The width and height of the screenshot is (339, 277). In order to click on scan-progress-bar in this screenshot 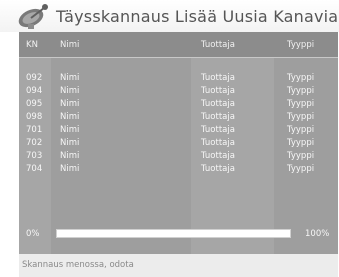, I will do `click(173, 233)`.